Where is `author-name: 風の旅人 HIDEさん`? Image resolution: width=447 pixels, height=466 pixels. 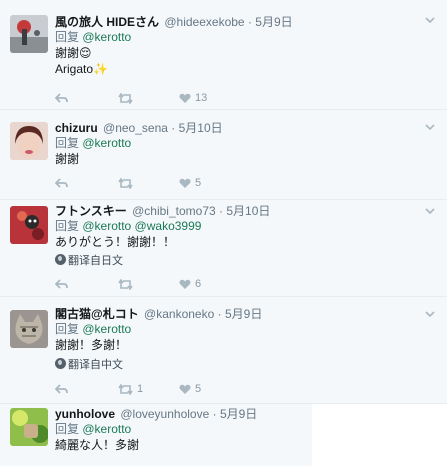
author-name: 風の旅人 HIDEさん is located at coordinates (107, 22).